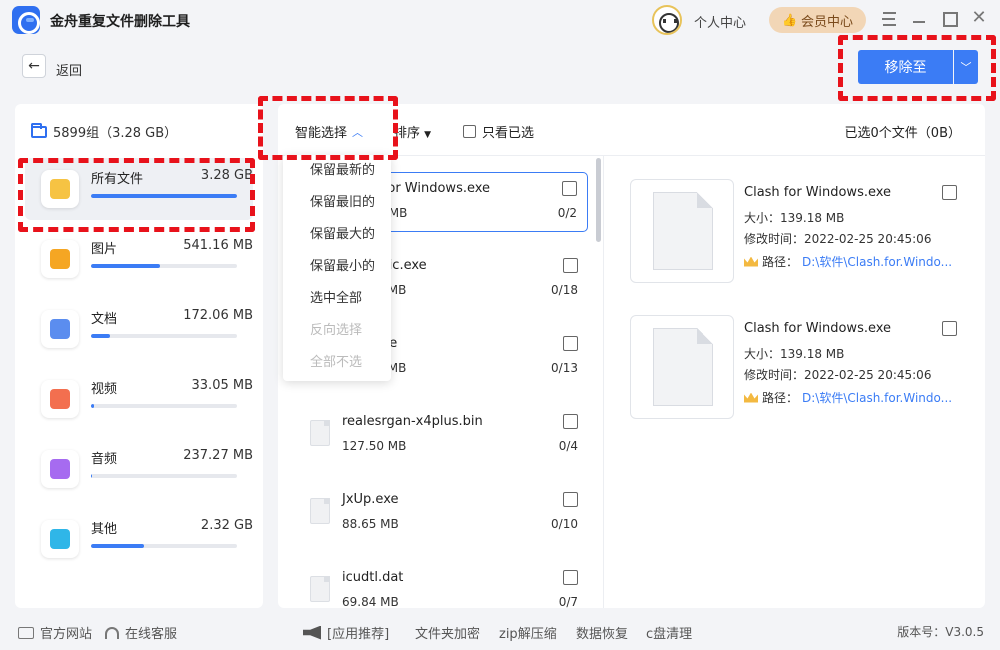 The image size is (1000, 650). What do you see at coordinates (104, 319) in the screenshot?
I see `category-name: 文档` at bounding box center [104, 319].